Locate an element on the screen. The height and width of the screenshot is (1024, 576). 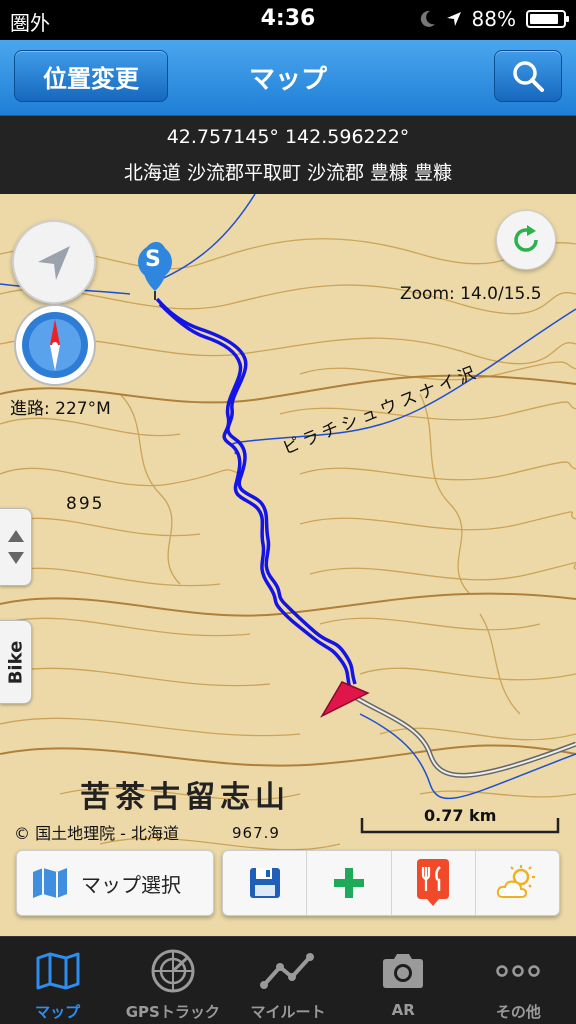
map-tool-group is located at coordinates (391, 883).